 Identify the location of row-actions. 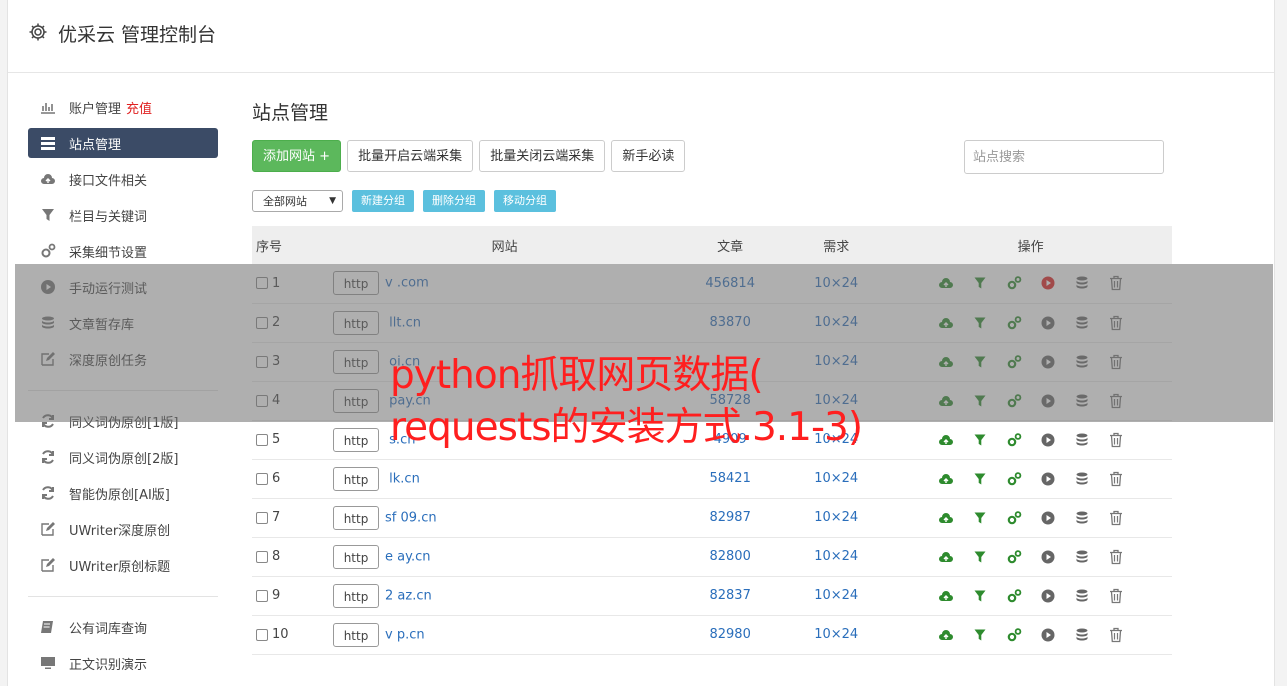
(1030, 517).